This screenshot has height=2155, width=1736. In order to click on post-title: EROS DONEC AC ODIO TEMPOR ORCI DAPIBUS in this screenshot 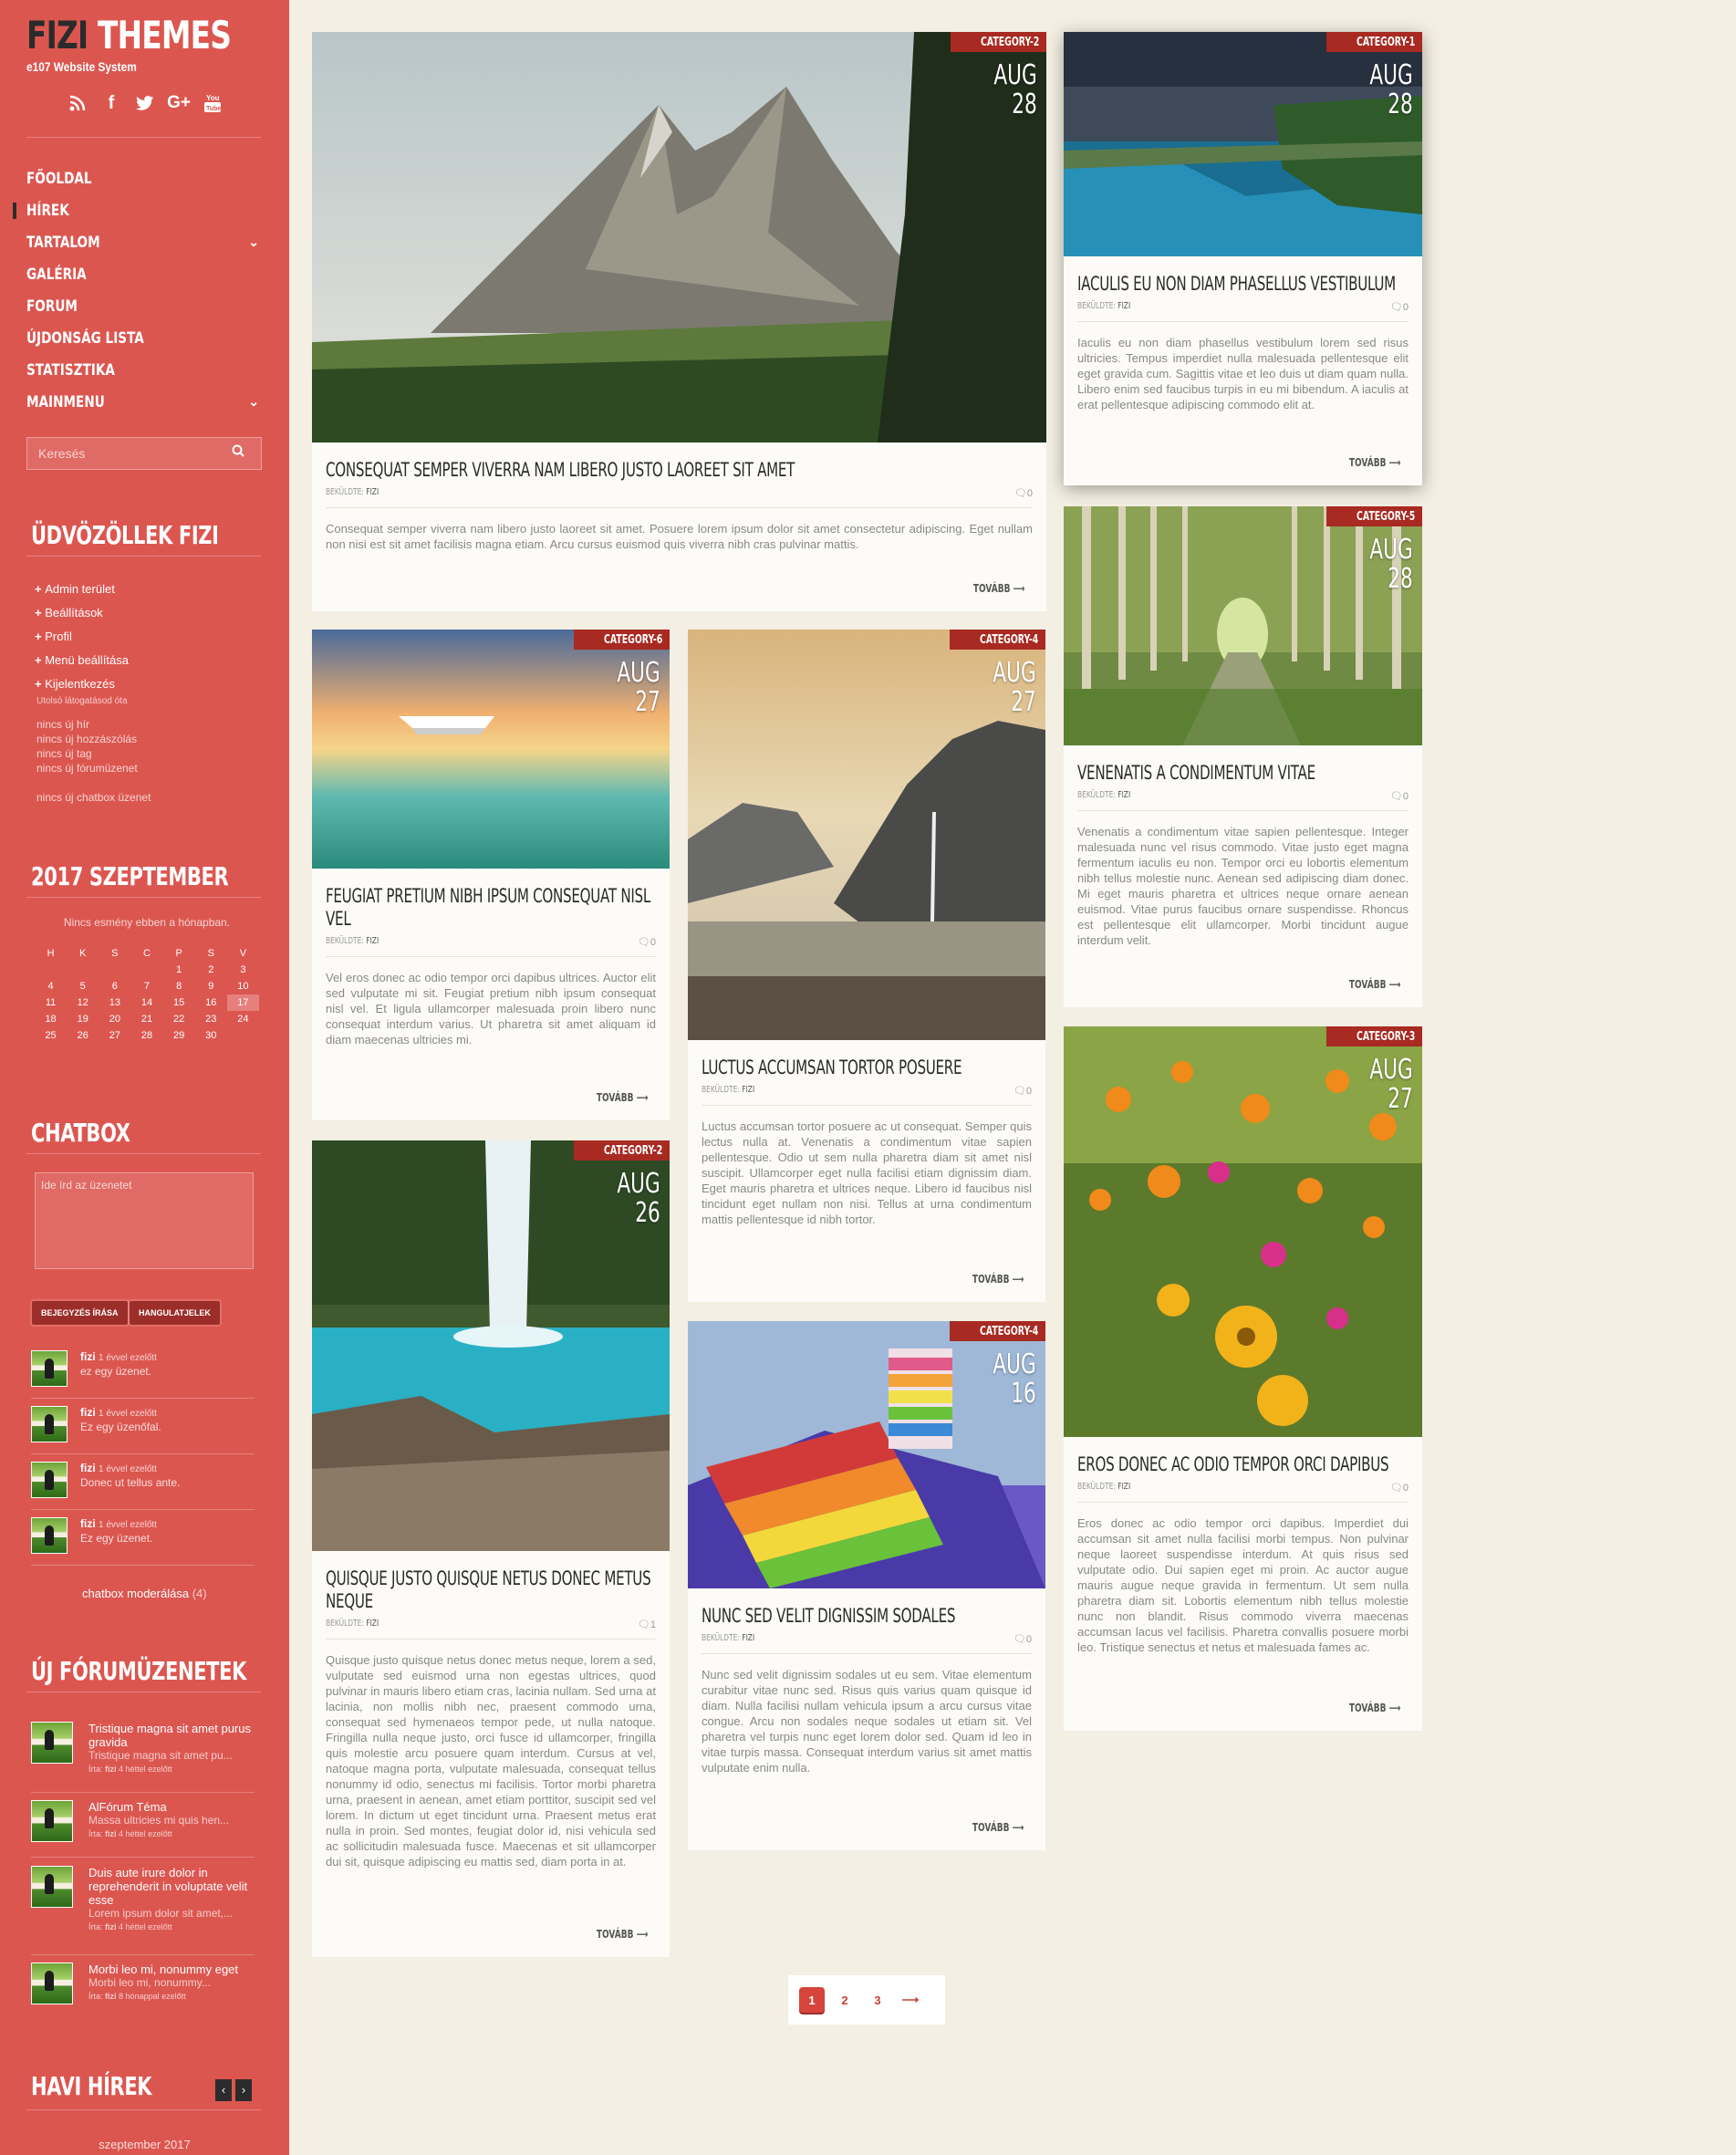, I will do `click(1243, 1464)`.